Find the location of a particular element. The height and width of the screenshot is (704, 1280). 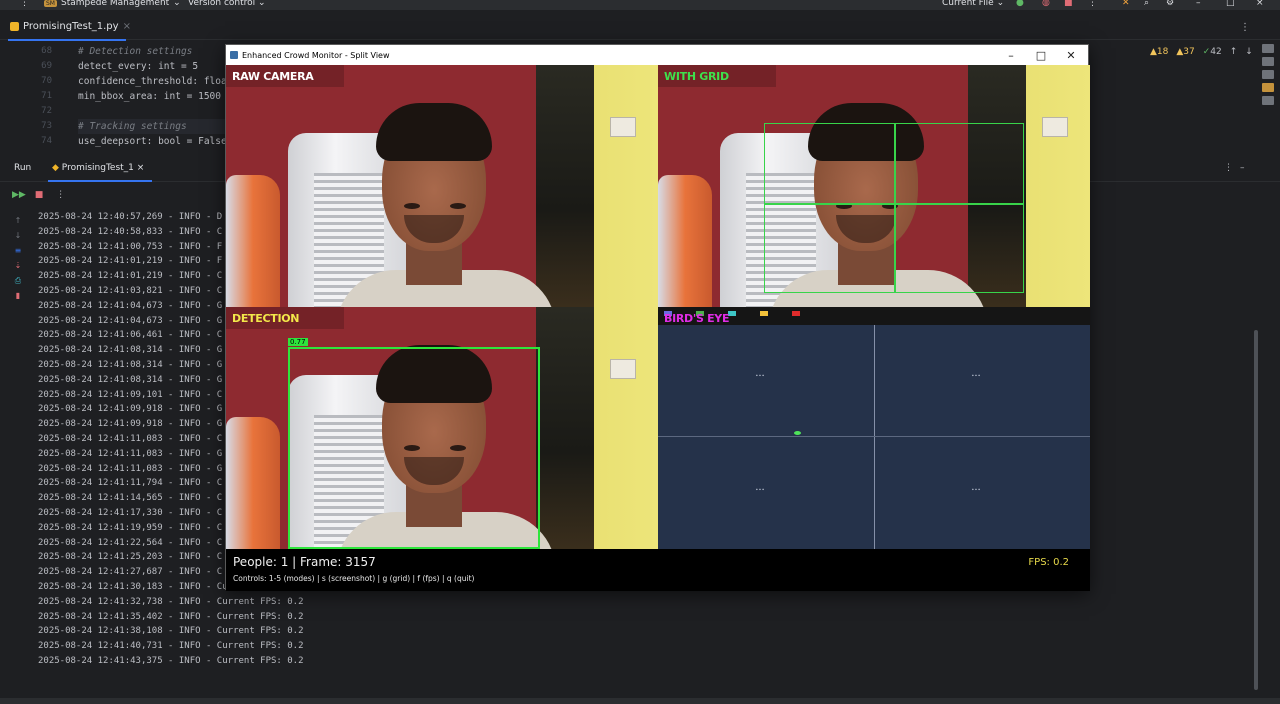

code-line is located at coordinates (153, 111).